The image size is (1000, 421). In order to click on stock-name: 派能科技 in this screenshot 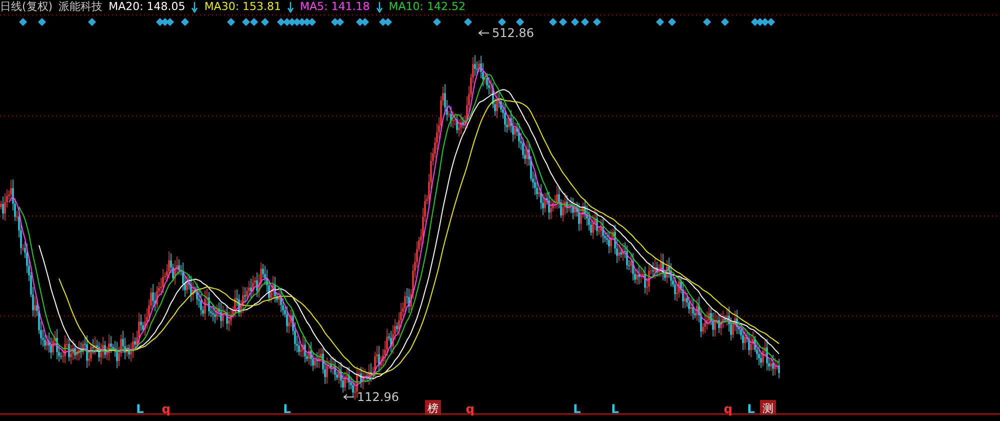, I will do `click(80, 7)`.